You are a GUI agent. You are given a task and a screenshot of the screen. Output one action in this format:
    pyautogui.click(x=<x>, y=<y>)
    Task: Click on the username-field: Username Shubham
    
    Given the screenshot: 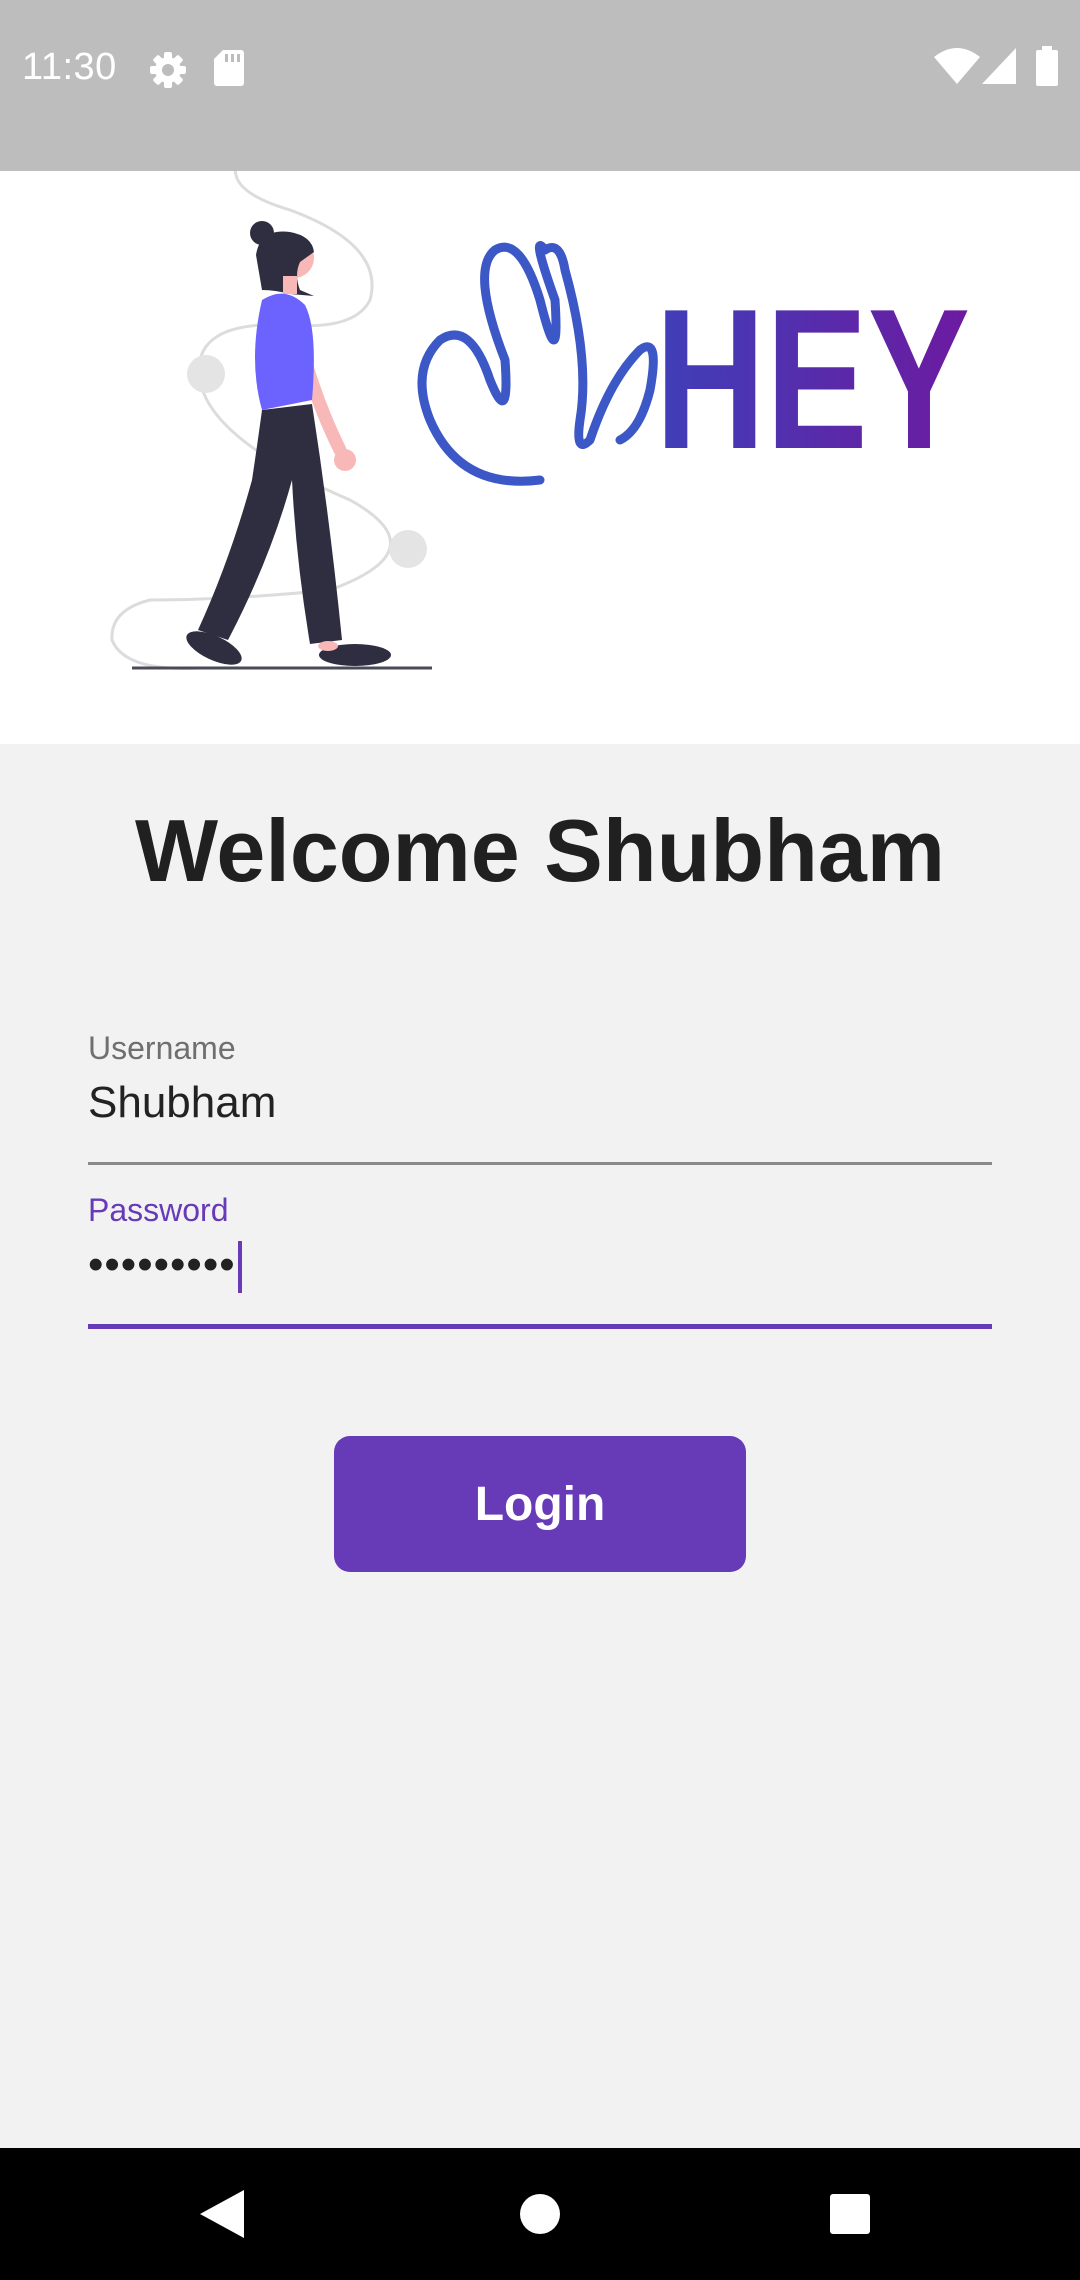 What is the action you would take?
    pyautogui.click(x=540, y=1097)
    